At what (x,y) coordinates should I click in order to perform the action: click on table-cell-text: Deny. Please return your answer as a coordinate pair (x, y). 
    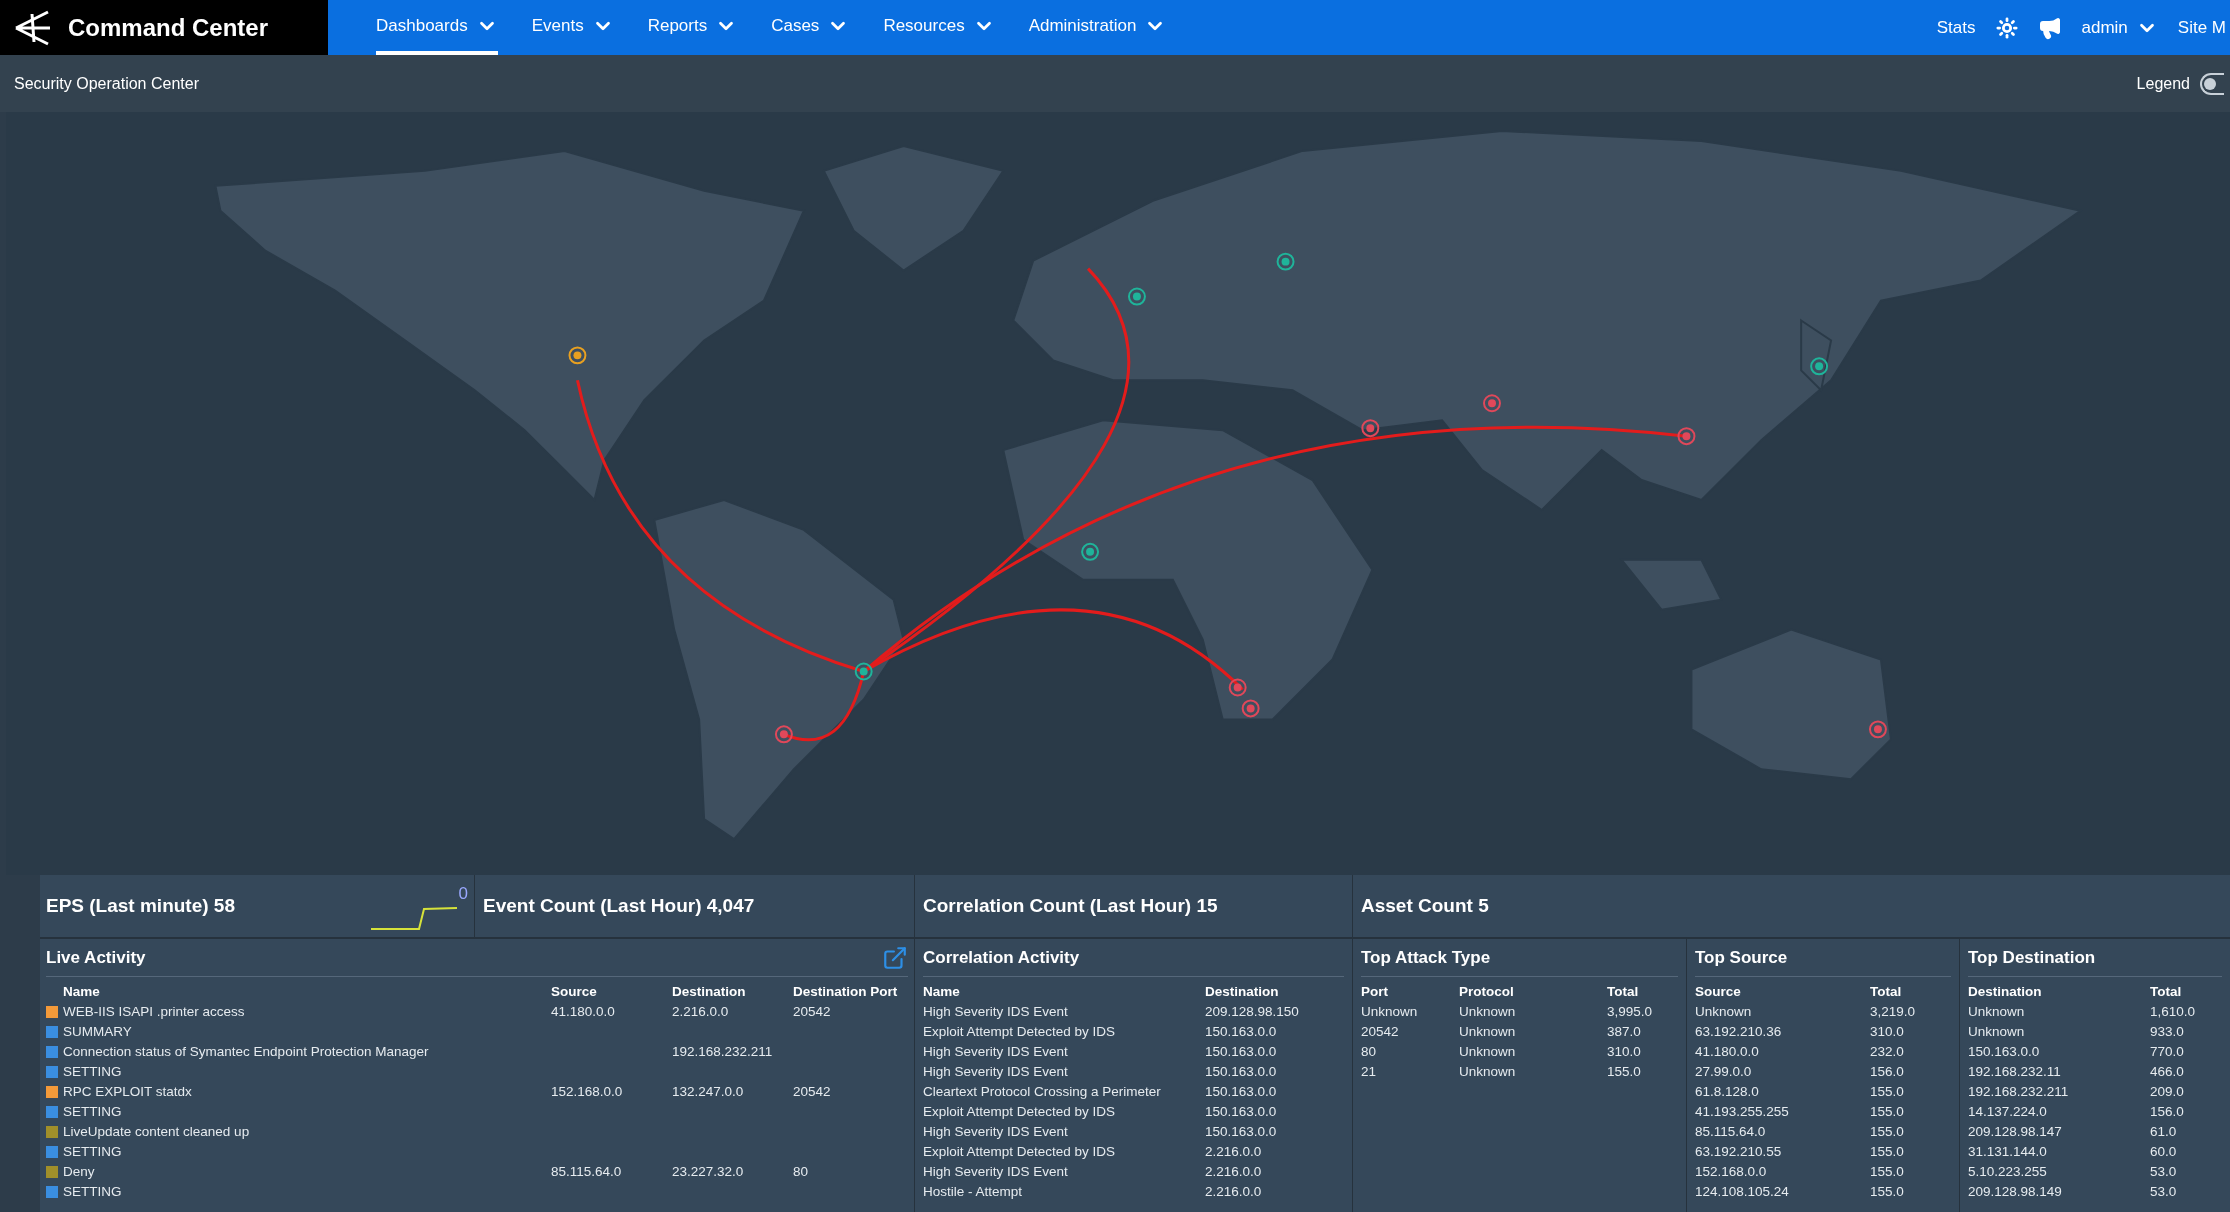
    Looking at the image, I should click on (79, 1172).